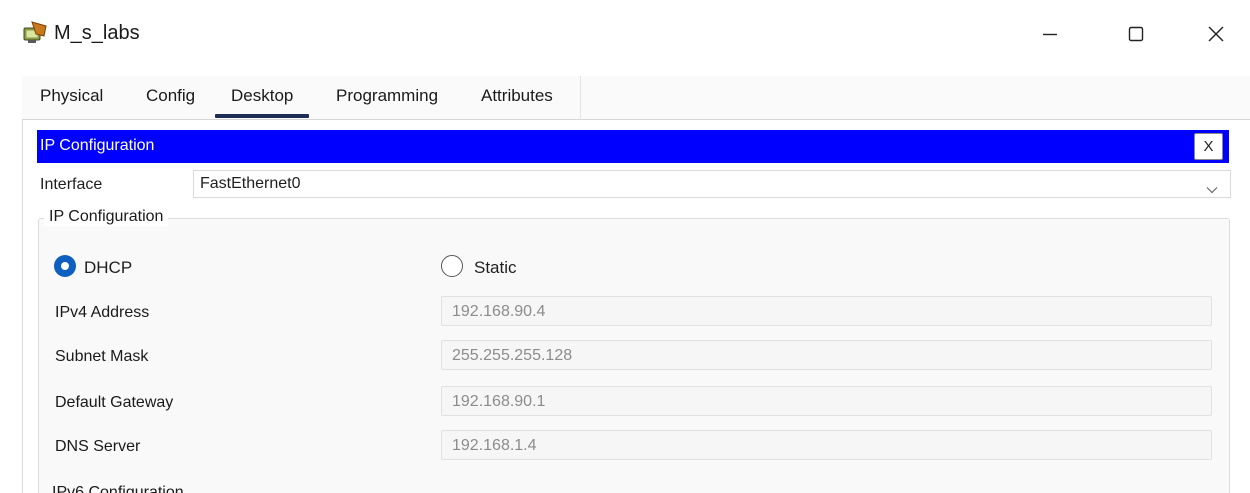 This screenshot has width=1250, height=493. Describe the element at coordinates (517, 96) in the screenshot. I see `tab-attributes: Attributes` at that location.